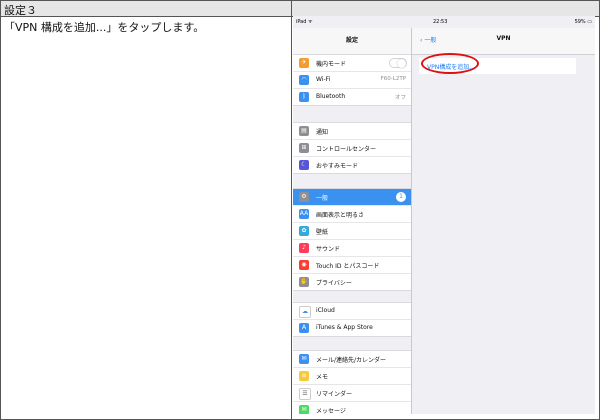  What do you see at coordinates (352, 197) in the screenshot?
I see `settings-row: ⚙ 一般 1` at bounding box center [352, 197].